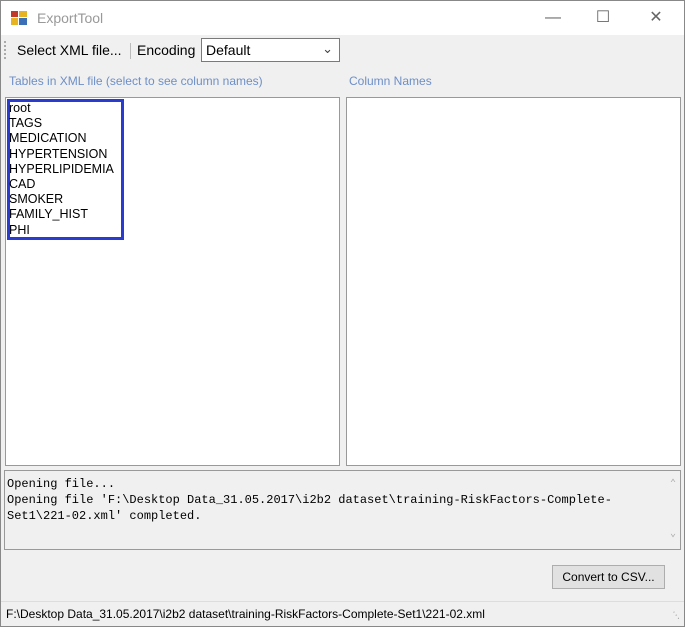 The image size is (685, 627). Describe the element at coordinates (603, 18) in the screenshot. I see `maximize-button: ☐` at that location.